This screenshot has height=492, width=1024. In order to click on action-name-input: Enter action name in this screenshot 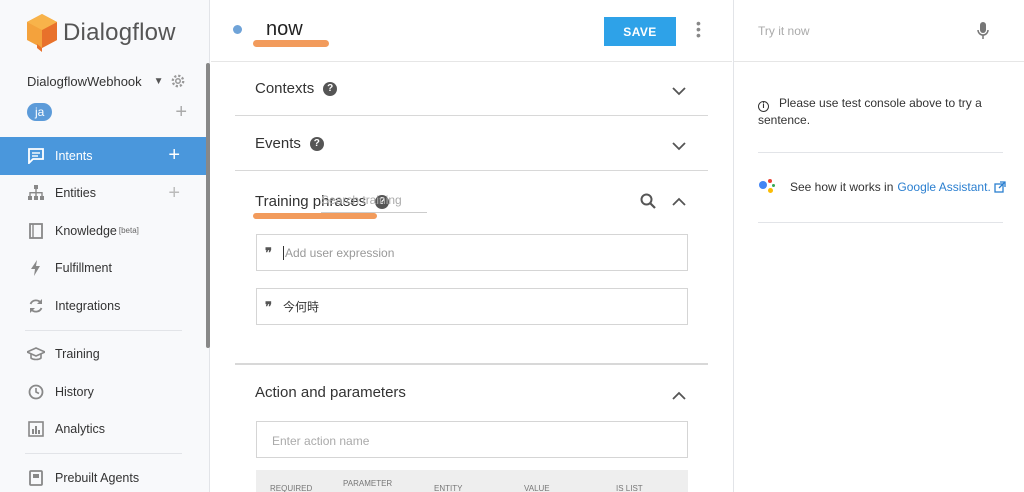, I will do `click(472, 439)`.